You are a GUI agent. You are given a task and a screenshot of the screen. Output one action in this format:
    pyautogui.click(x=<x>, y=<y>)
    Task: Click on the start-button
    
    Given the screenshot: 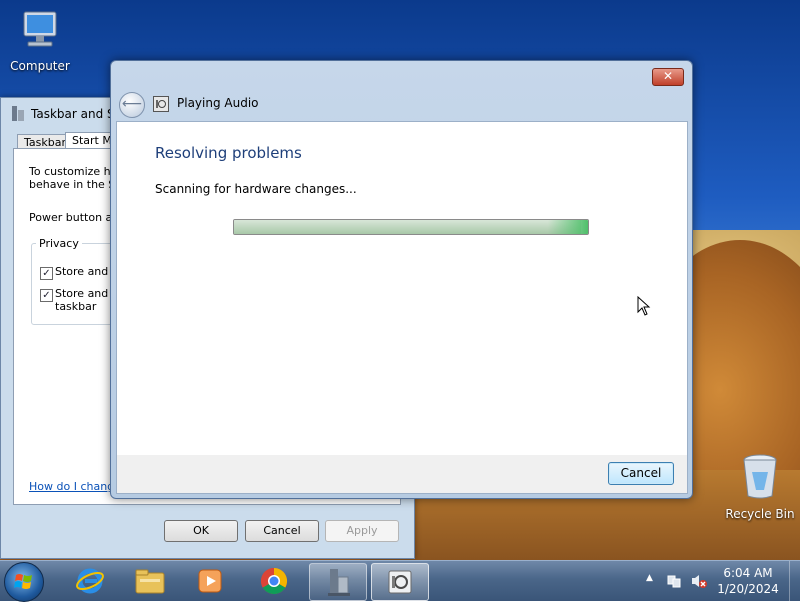 What is the action you would take?
    pyautogui.click(x=24, y=582)
    